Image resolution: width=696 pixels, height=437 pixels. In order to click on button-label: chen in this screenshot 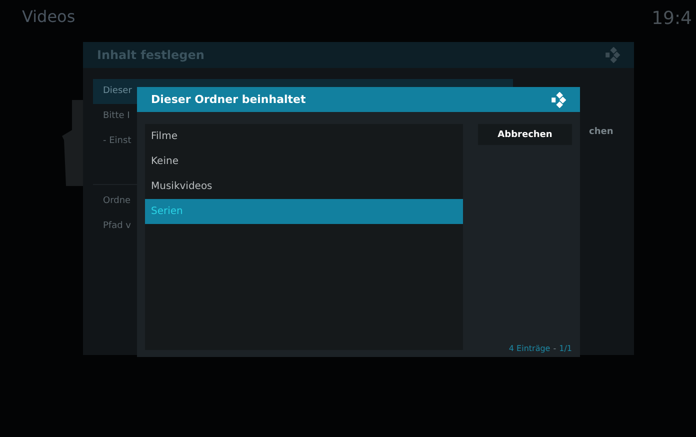, I will do `click(601, 132)`.